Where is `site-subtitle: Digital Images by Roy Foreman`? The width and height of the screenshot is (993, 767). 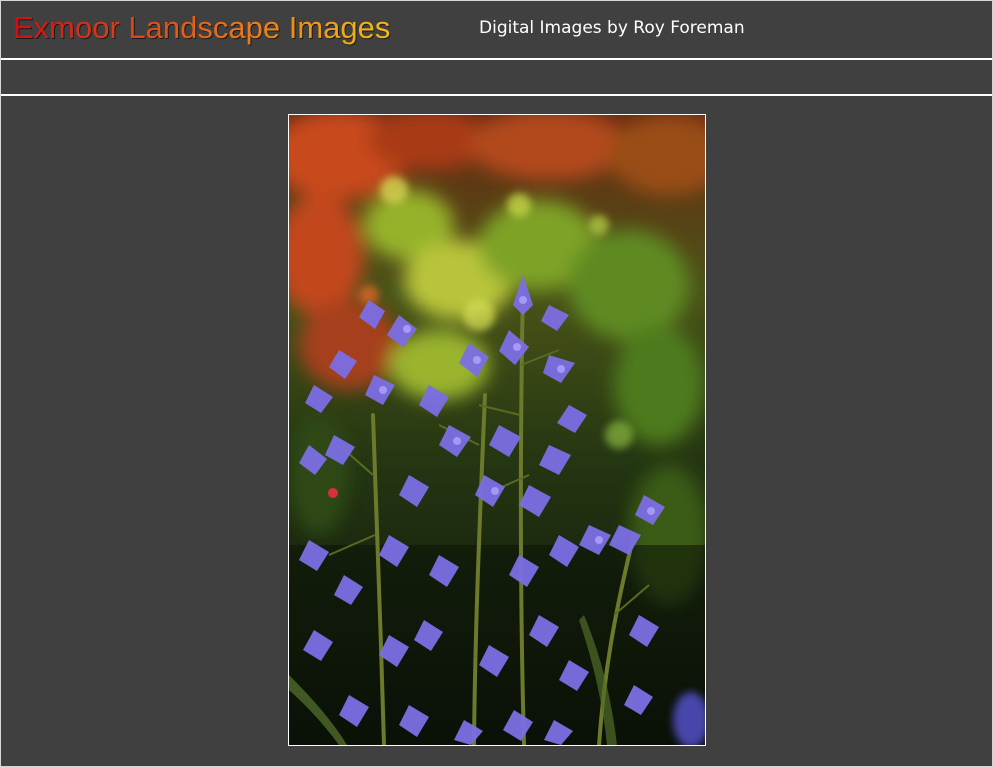
site-subtitle: Digital Images by Roy Foreman is located at coordinates (612, 28).